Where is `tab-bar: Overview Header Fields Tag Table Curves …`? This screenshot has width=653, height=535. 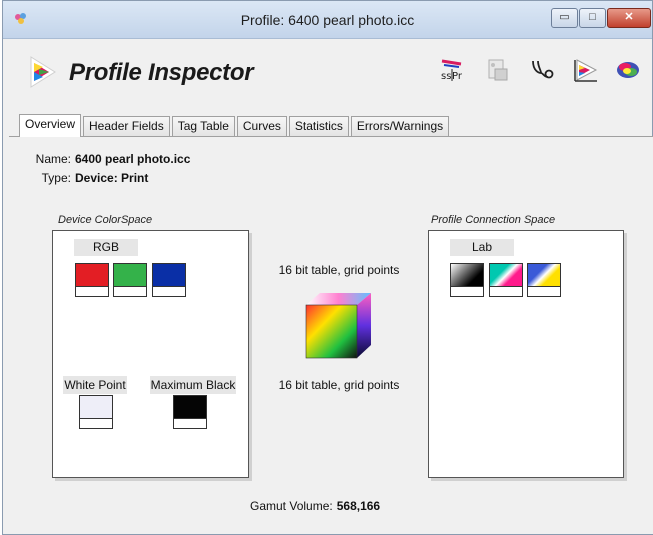 tab-bar: Overview Header Fields Tag Table Curves … is located at coordinates (235, 125).